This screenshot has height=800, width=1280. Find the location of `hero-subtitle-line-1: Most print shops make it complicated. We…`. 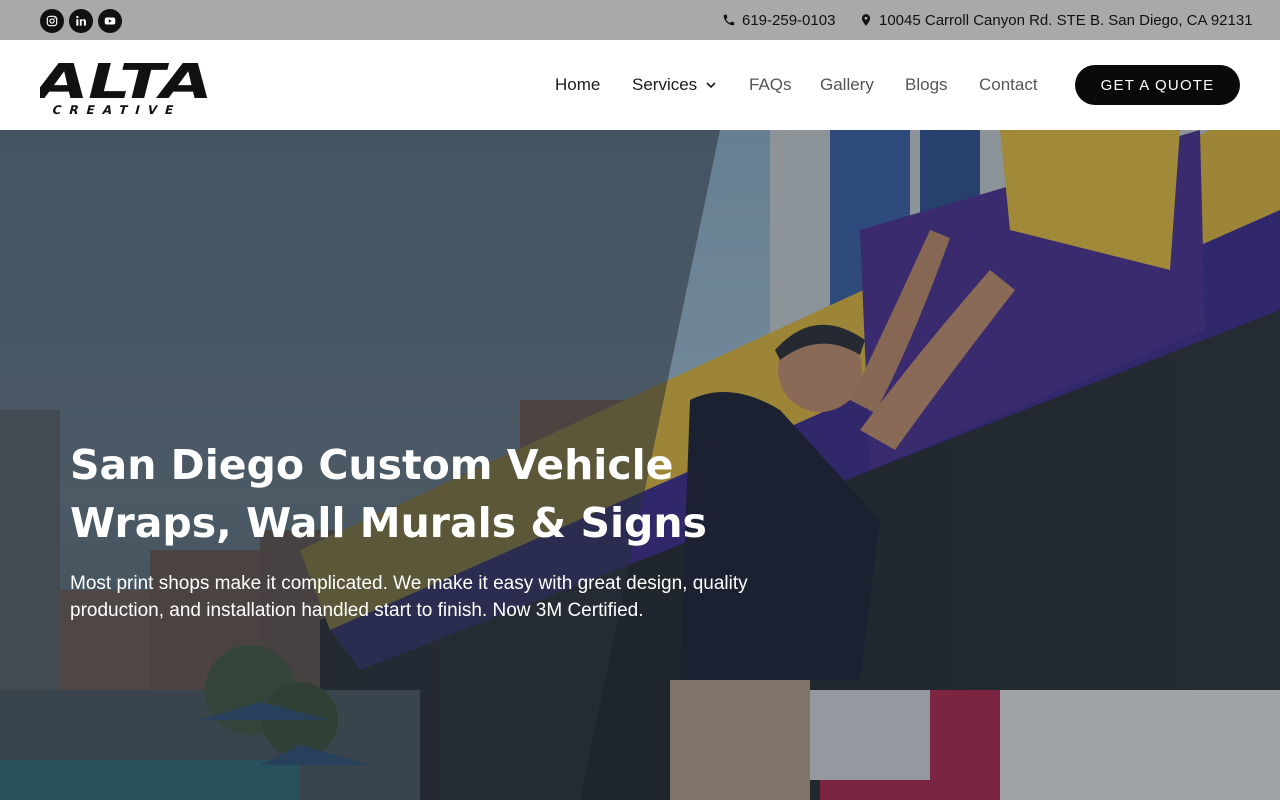

hero-subtitle-line-1: Most print shops make it complicated. We… is located at coordinates (409, 583).